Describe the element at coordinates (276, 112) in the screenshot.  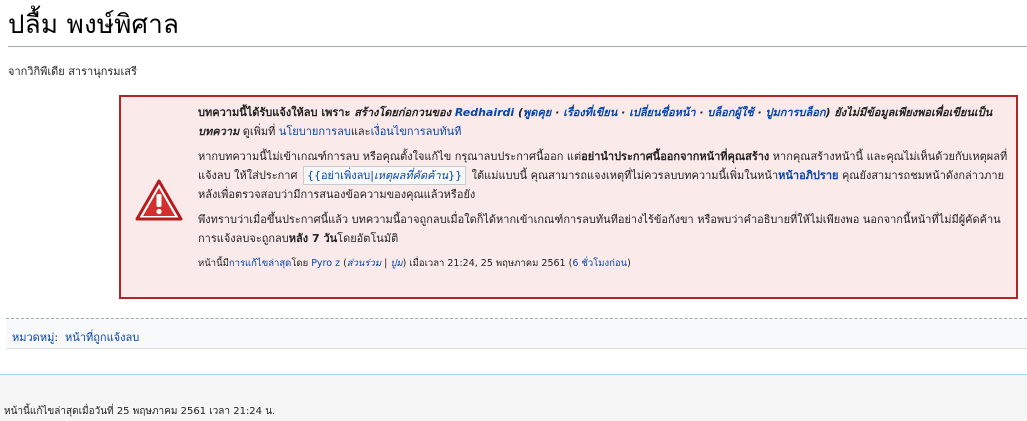
I see `notice-reason-lead: บทความนี้ได้รับแจ้งให้ลบ เพราะ` at that location.